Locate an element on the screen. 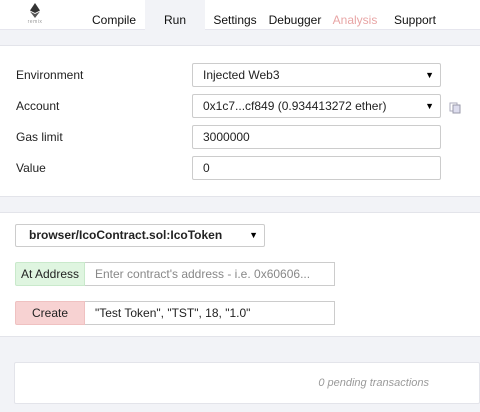 This screenshot has height=412, width=480. remix-logo: remix is located at coordinates (35, 15).